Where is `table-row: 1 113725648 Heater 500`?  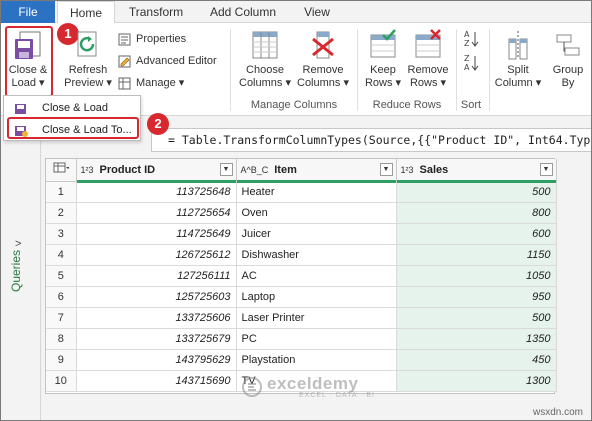
table-row: 1 113725648 Heater 500 is located at coordinates (301, 192).